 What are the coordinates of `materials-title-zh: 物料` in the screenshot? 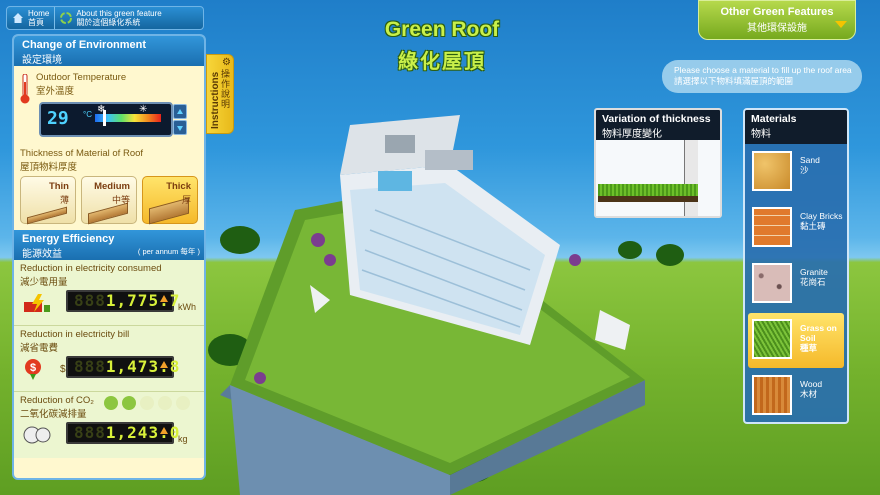 It's located at (761, 134).